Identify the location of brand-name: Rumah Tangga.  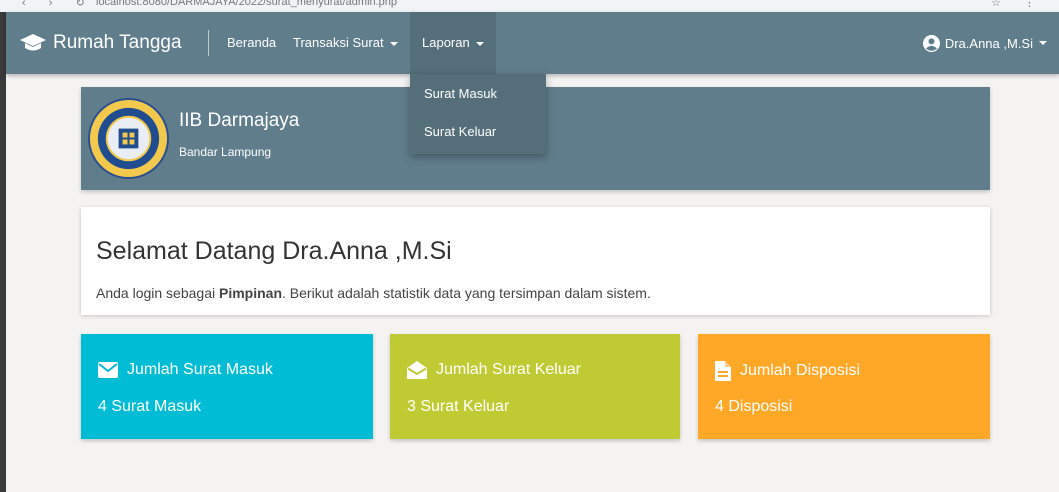
(117, 42).